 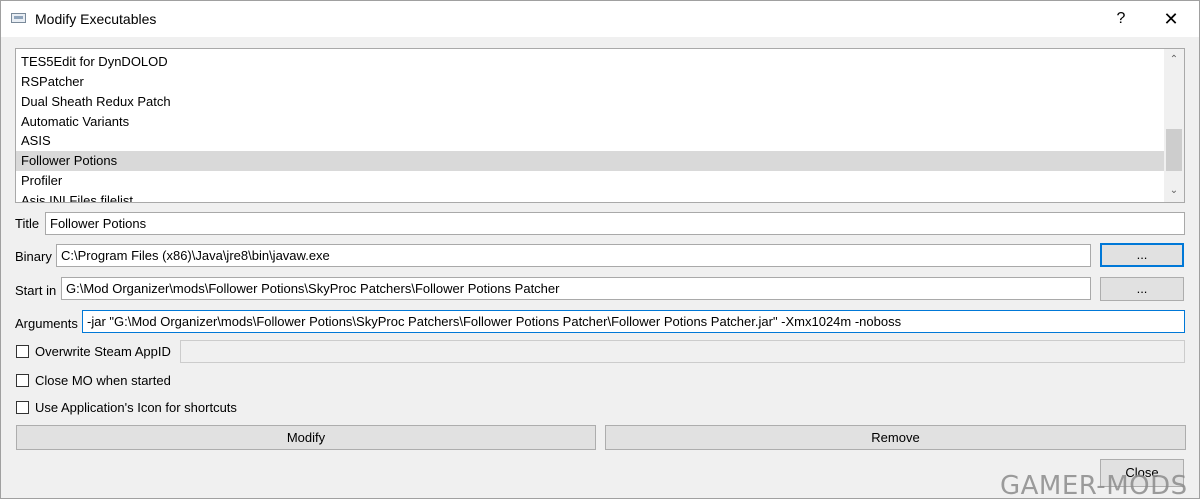 I want to click on close-mo-label: Close MO when started, so click(x=103, y=380).